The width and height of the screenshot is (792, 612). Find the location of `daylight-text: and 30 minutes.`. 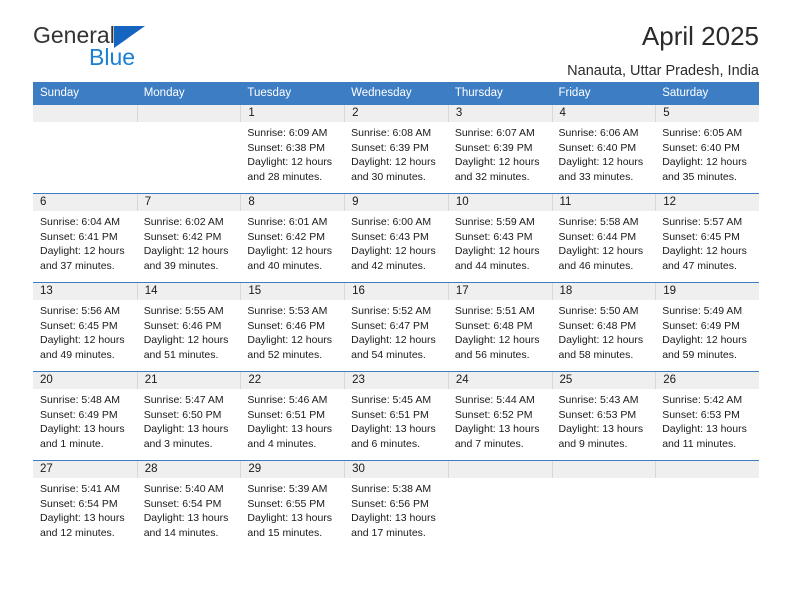

daylight-text: and 30 minutes. is located at coordinates (388, 176).